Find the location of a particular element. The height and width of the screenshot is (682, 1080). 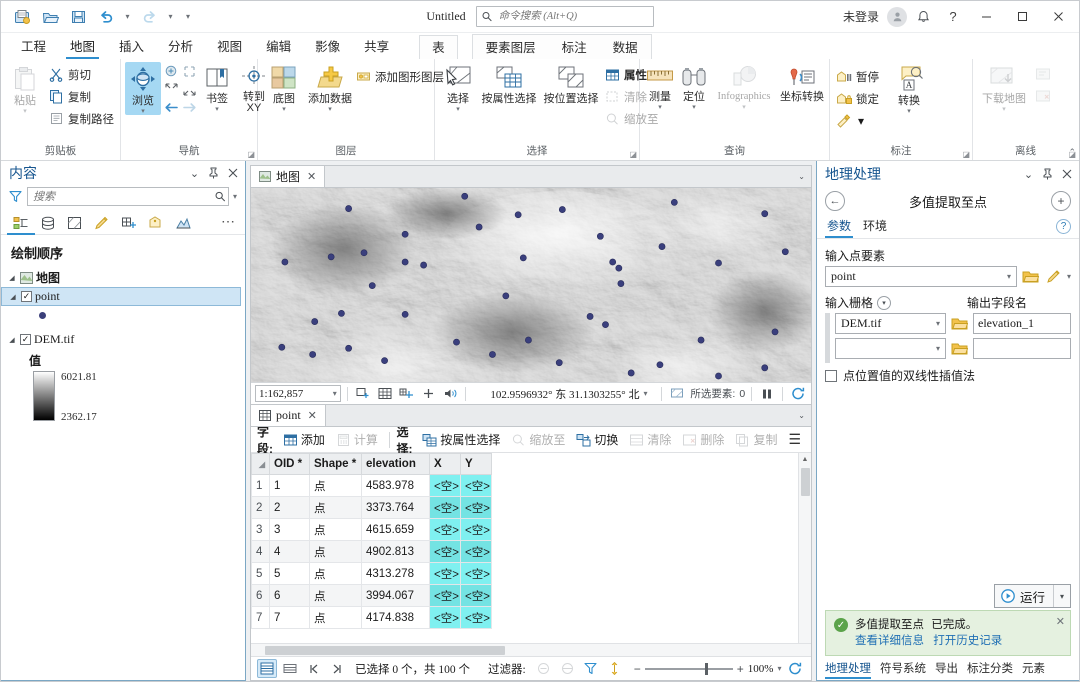

convert-labels-button: A 转换 ▾ is located at coordinates (909, 88).